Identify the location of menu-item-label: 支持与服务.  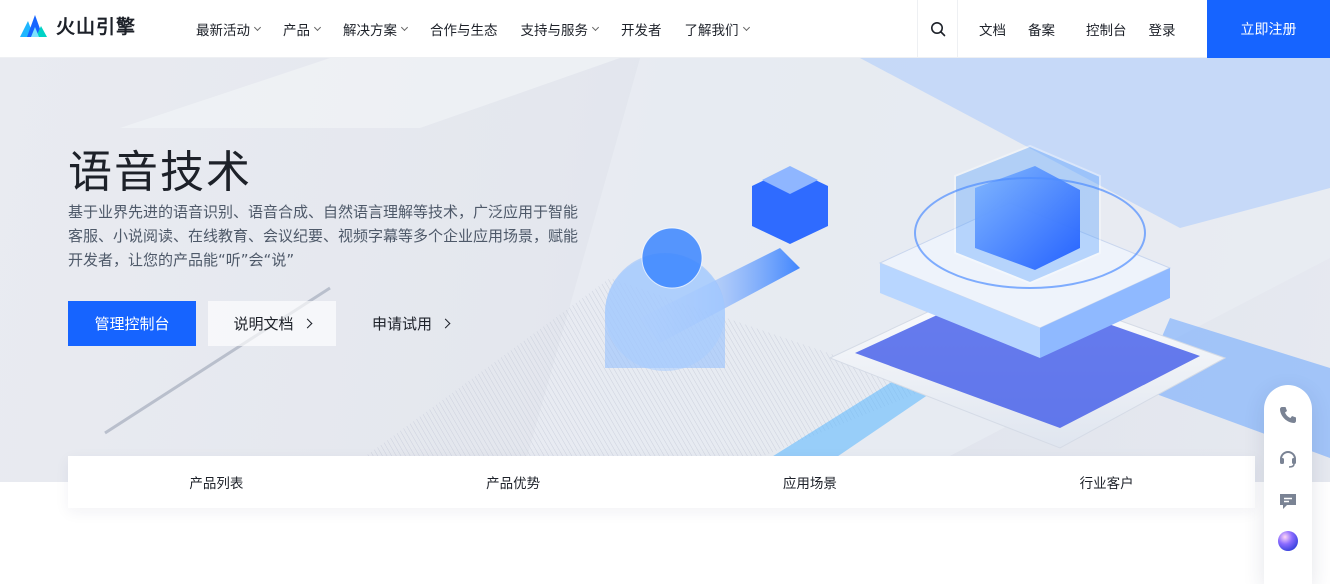
(554, 31).